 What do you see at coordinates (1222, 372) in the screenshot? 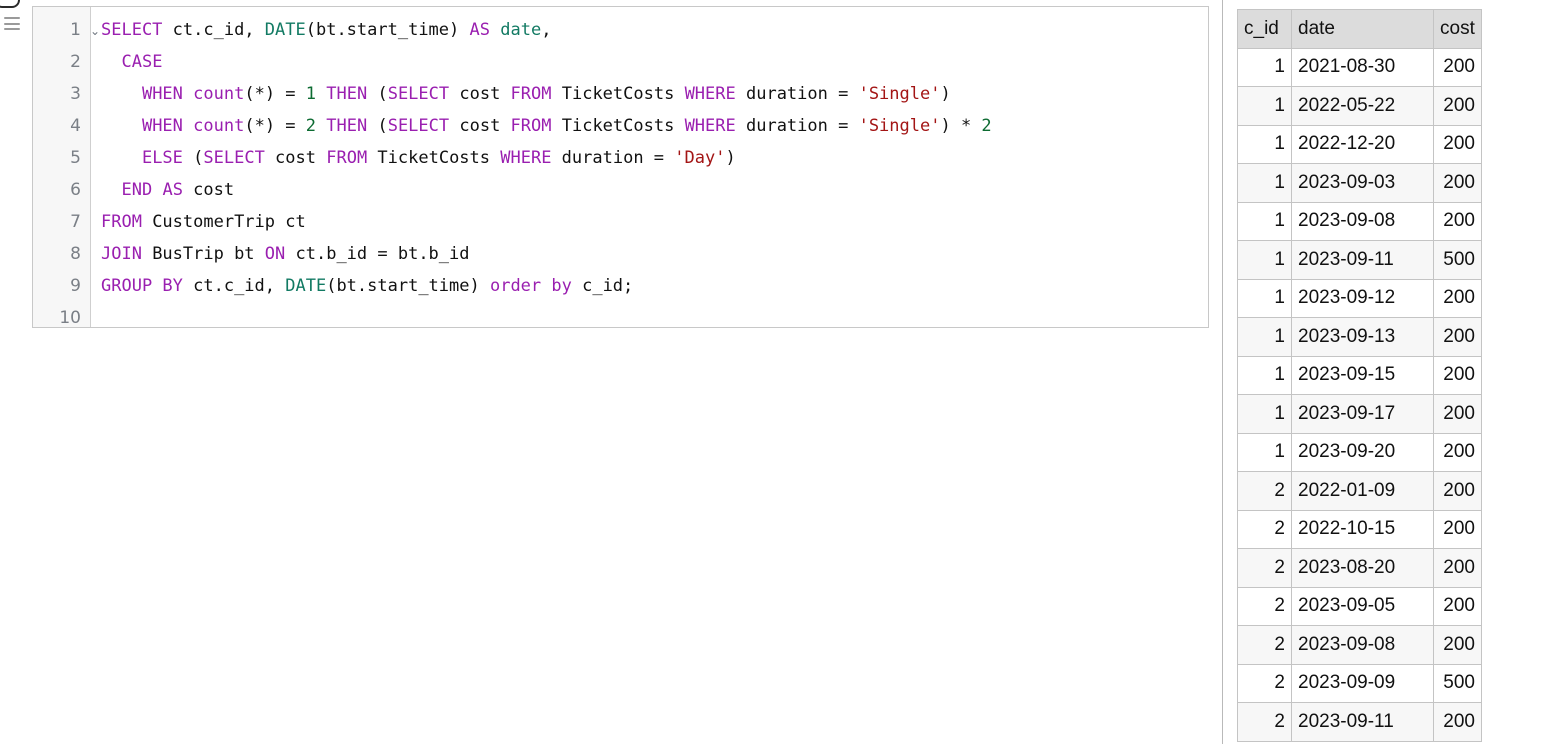
I see `panel-divider` at bounding box center [1222, 372].